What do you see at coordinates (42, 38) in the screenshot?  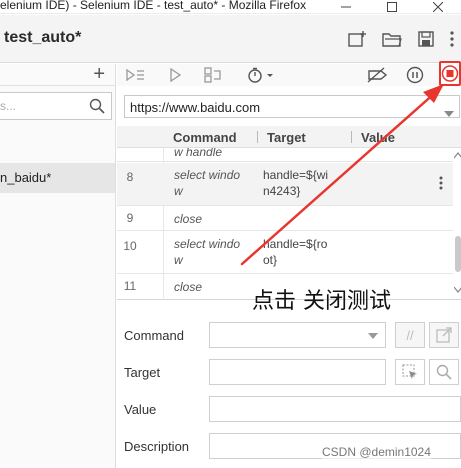 I see `project-title: test_auto*` at bounding box center [42, 38].